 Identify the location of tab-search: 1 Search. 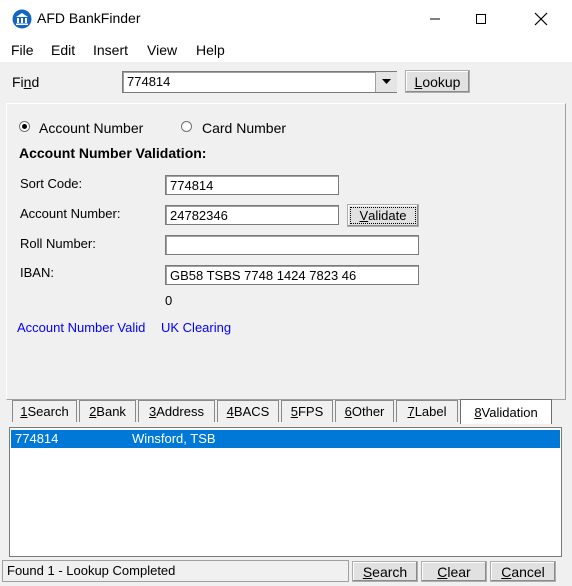
(44, 411).